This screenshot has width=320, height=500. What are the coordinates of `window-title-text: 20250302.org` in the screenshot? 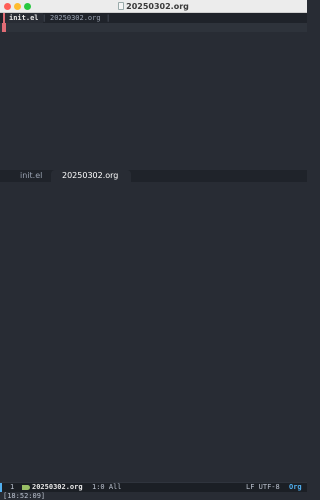 It's located at (157, 6).